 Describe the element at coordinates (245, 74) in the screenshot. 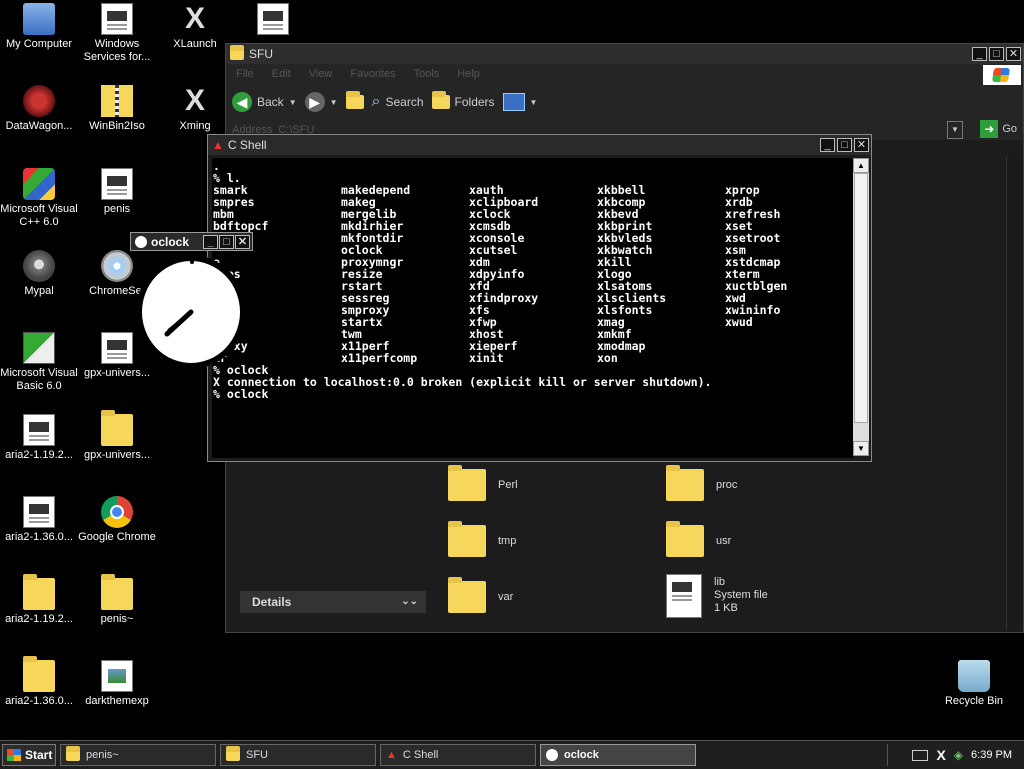

I see `menu-file: File` at that location.